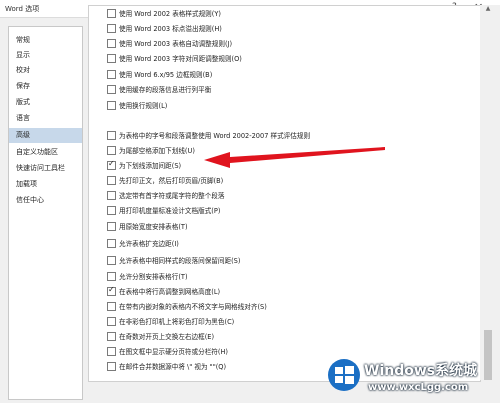  Describe the element at coordinates (284, 180) in the screenshot. I see `option-row: 先打印正文，然后打印页眉/页脚(B)` at that location.